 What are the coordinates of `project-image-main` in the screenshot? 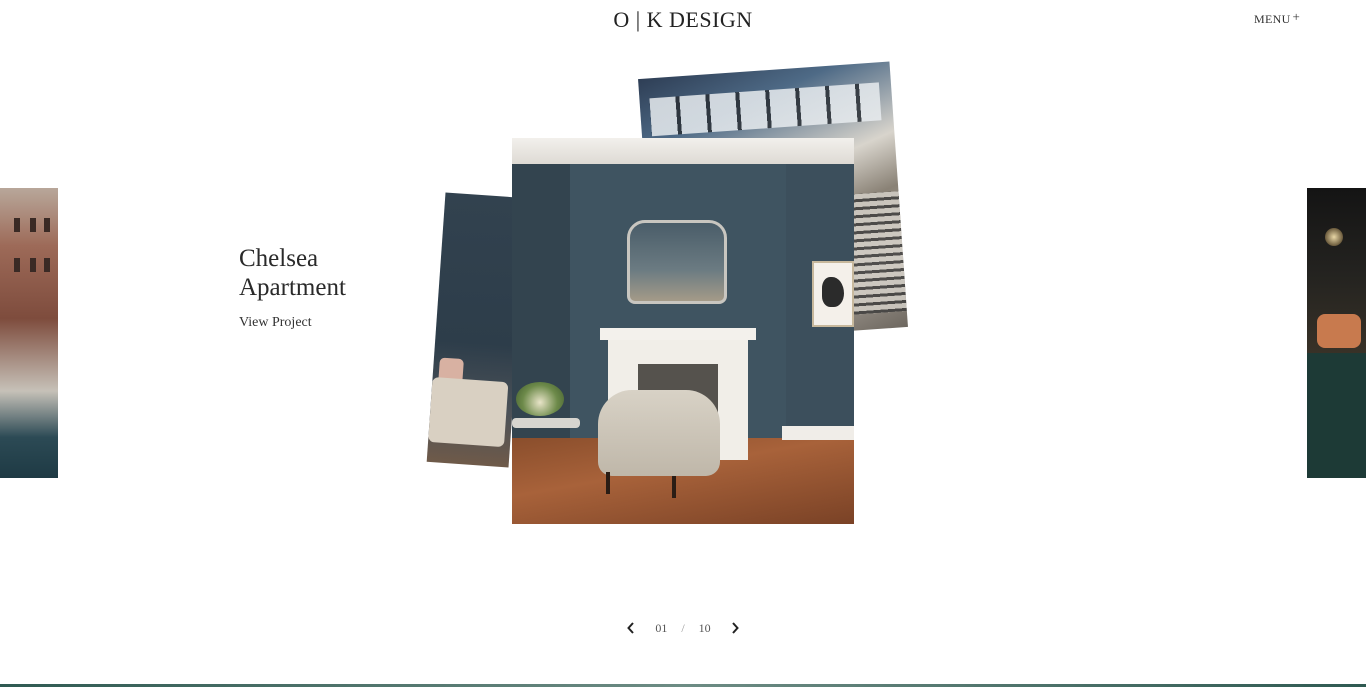 It's located at (683, 331).